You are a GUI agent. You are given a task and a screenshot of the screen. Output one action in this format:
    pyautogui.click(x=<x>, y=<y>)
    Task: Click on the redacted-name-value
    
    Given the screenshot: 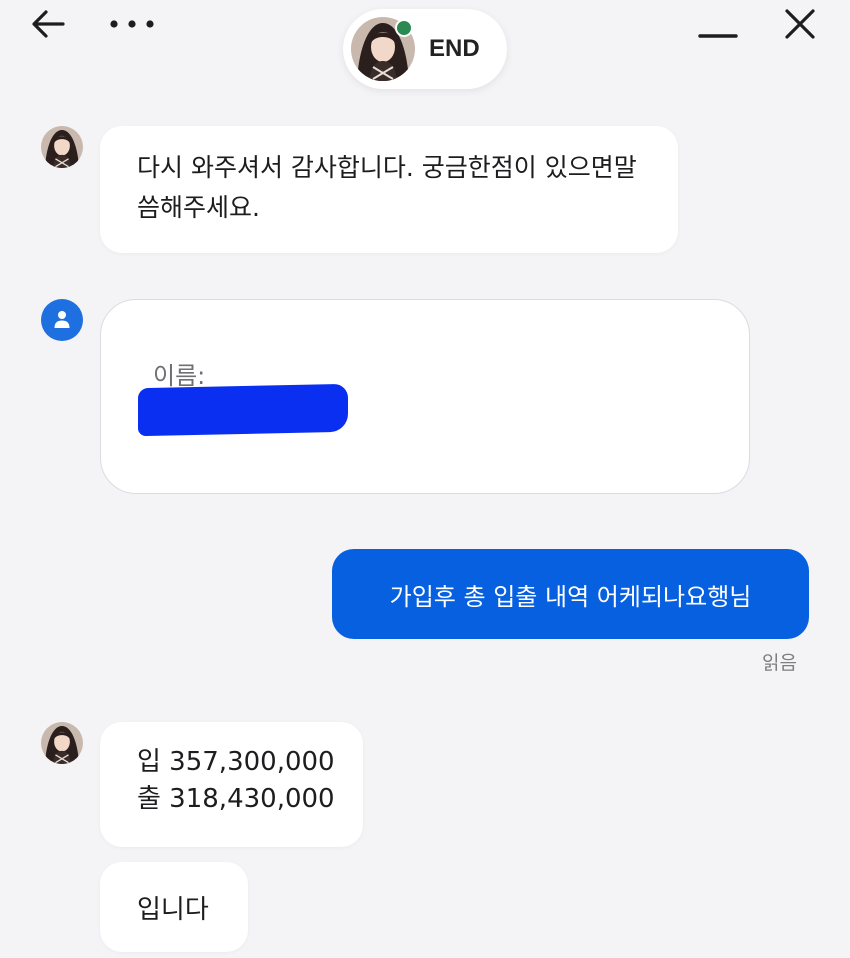 What is the action you would take?
    pyautogui.click(x=243, y=410)
    